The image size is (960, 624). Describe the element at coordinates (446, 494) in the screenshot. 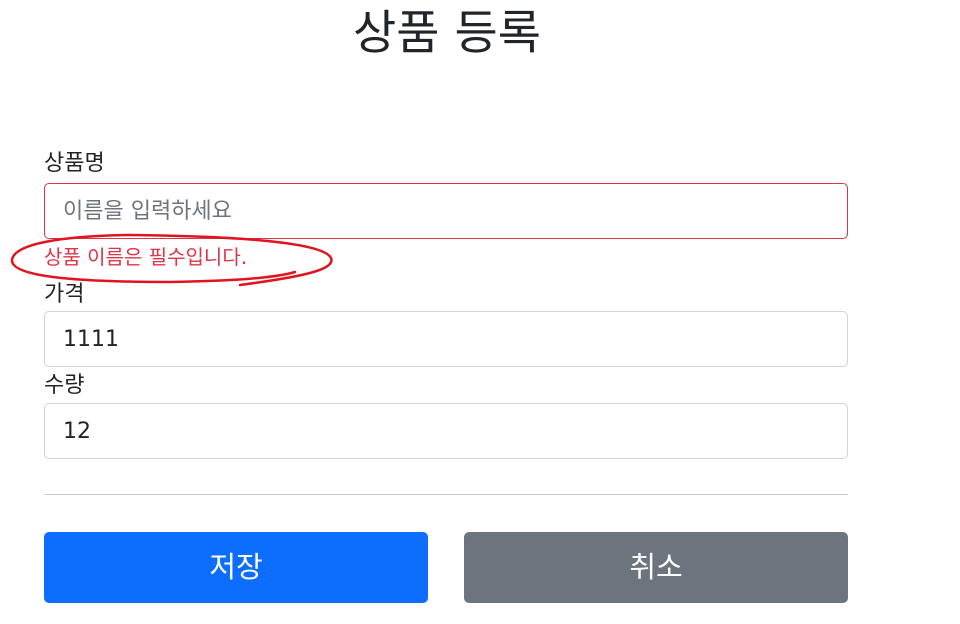

I see `form-divider` at that location.